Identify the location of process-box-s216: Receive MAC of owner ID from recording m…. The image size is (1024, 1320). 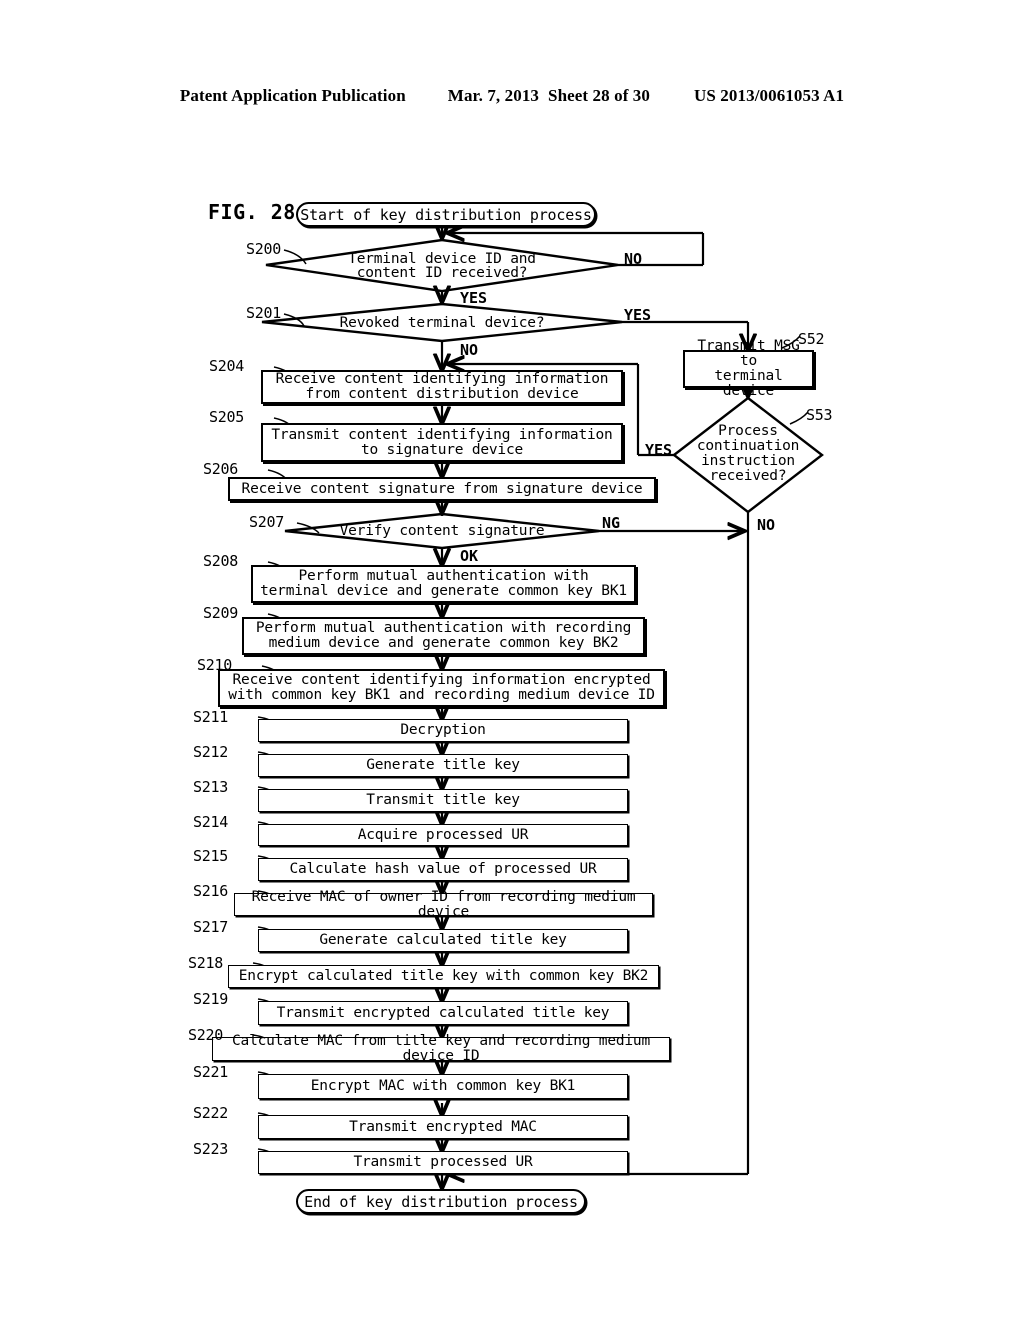
(443, 904).